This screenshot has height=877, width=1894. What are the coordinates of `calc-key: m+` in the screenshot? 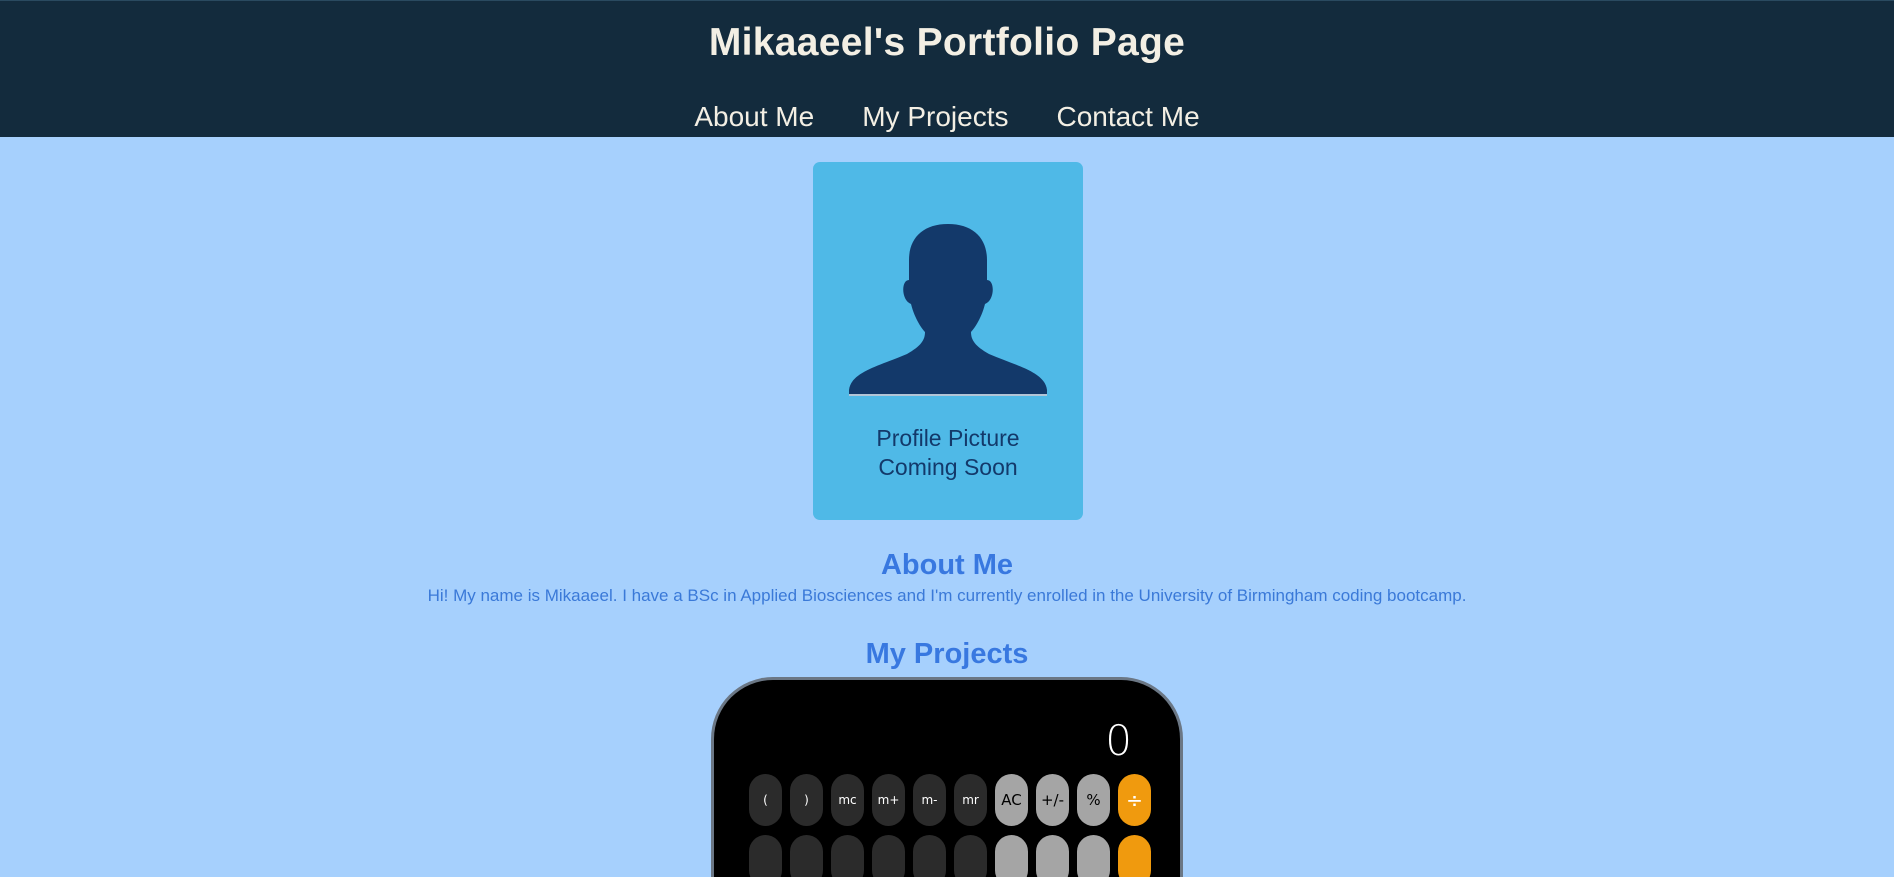 It's located at (888, 800).